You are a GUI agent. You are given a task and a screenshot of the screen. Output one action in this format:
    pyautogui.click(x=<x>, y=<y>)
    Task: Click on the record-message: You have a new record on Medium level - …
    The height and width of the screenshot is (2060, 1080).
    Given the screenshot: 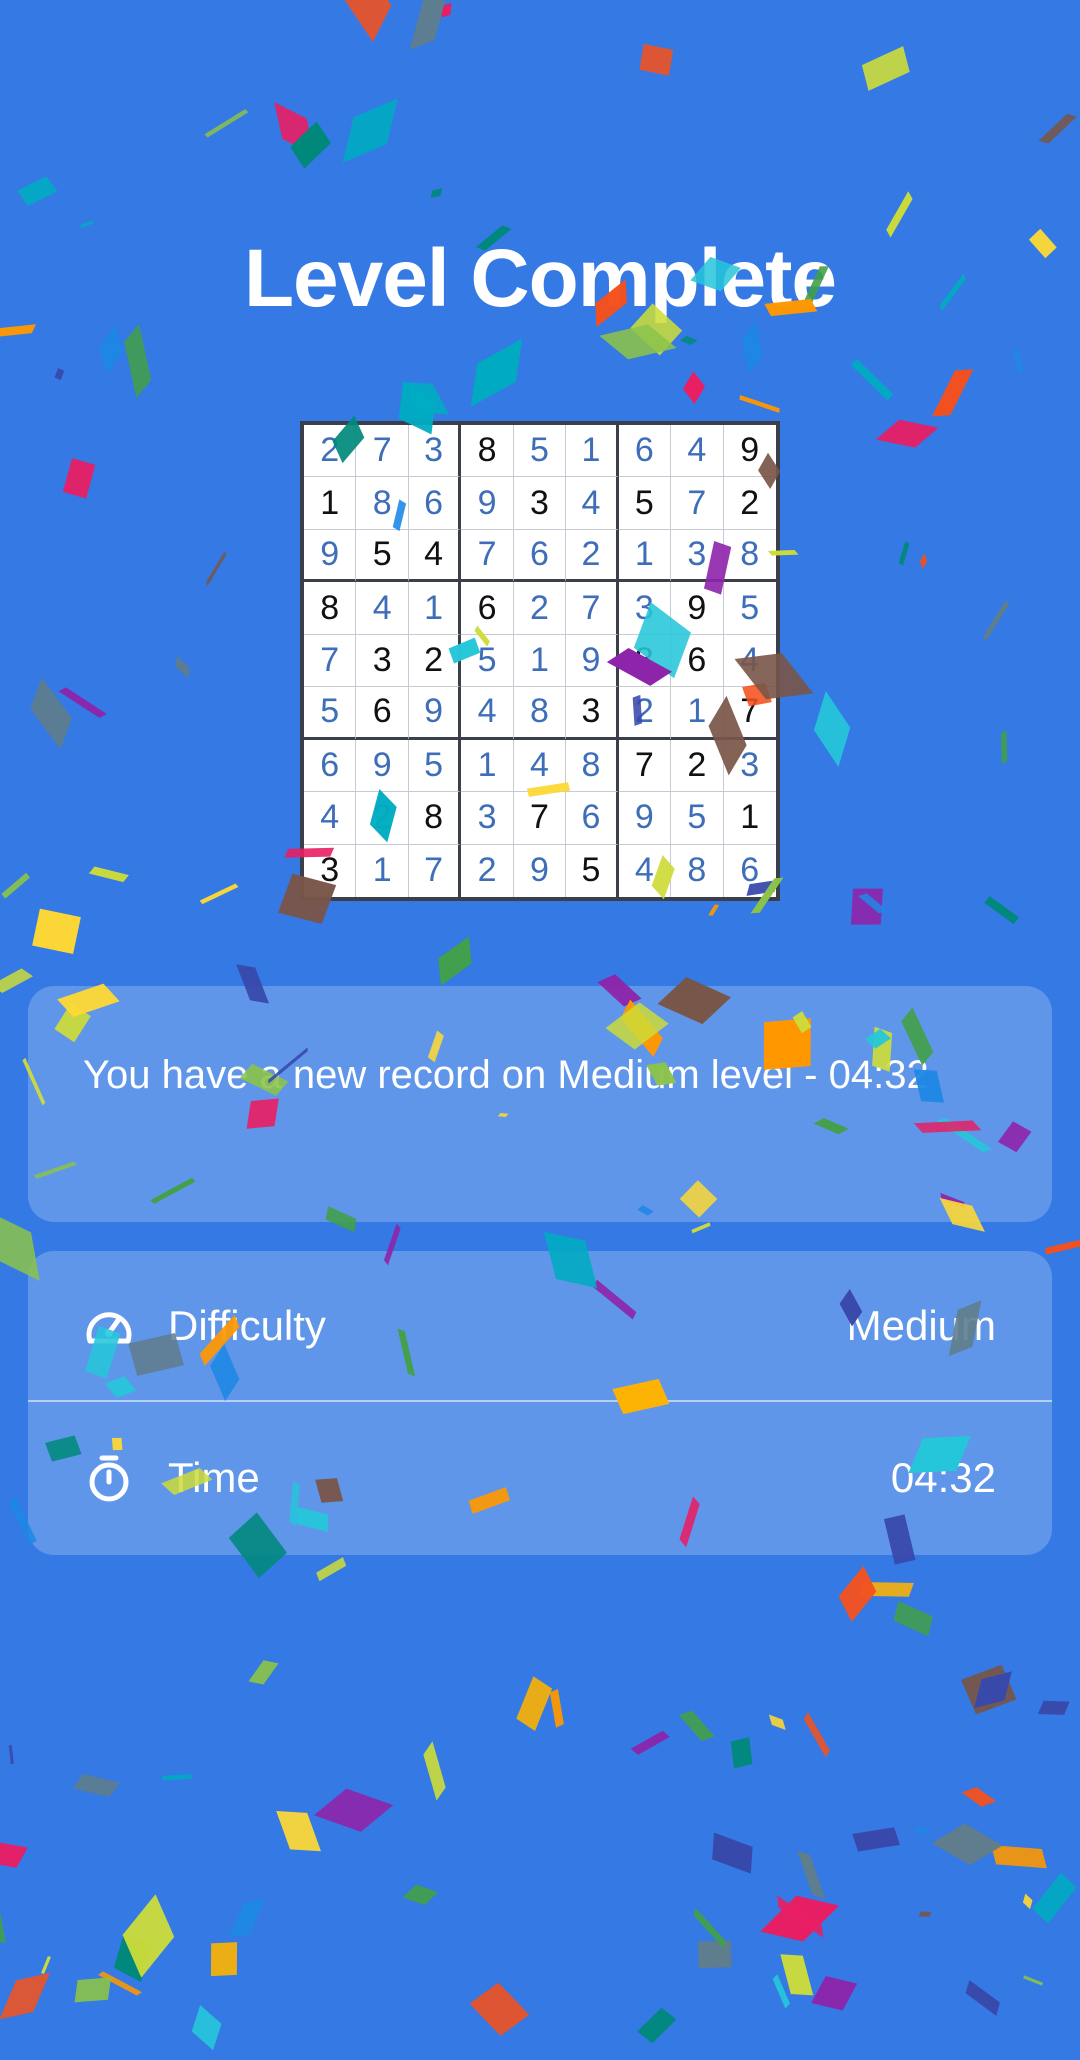 What is the action you would take?
    pyautogui.click(x=506, y=1075)
    